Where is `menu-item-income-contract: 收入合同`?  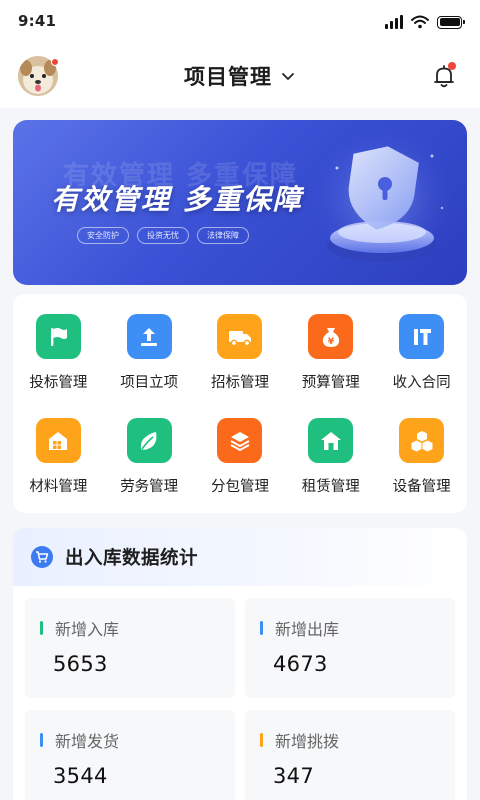
menu-item-income-contract: 收入合同 is located at coordinates (421, 353).